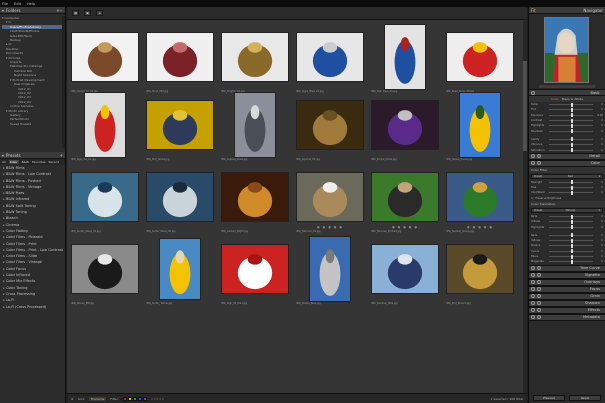  What do you see at coordinates (567, 176) in the screenshot?
I see `color-filter-preset: Preset Red ▾` at bounding box center [567, 176].